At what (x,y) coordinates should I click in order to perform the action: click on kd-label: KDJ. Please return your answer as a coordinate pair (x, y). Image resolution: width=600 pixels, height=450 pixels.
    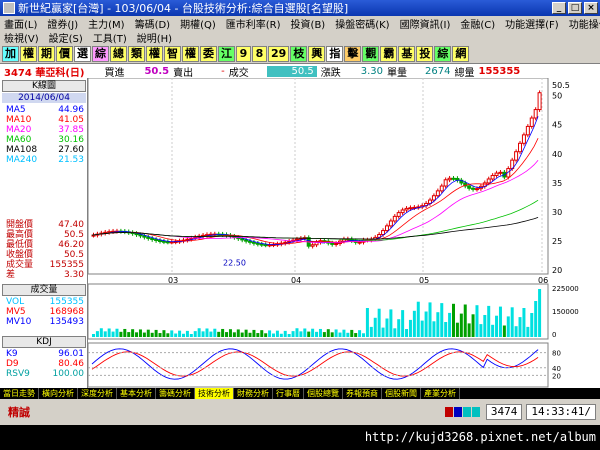
    Looking at the image, I should click on (44, 342).